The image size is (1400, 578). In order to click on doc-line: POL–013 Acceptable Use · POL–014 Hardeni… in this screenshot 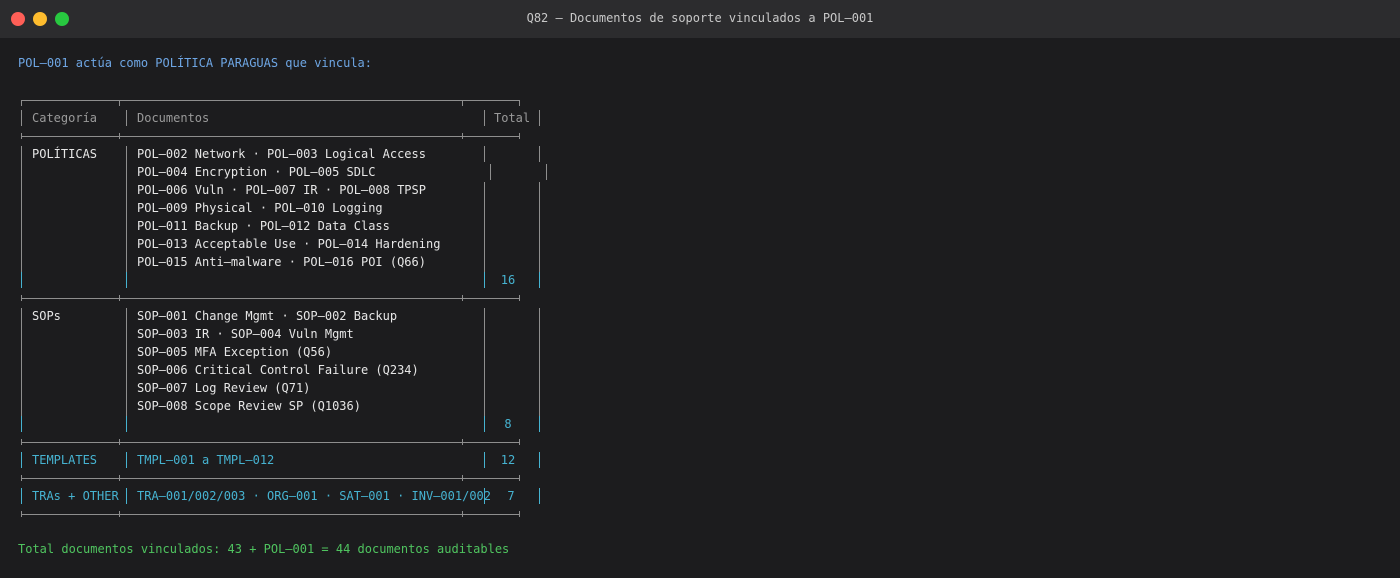, I will do `click(289, 244)`.